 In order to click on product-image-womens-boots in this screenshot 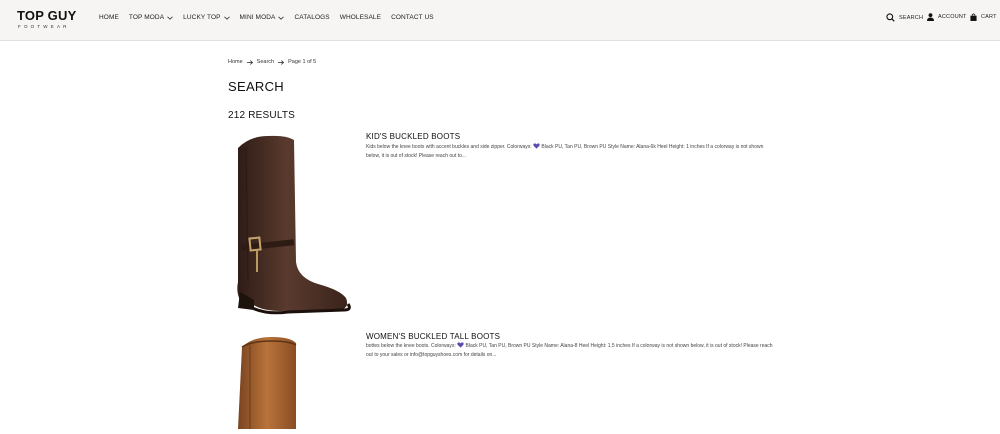, I will do `click(292, 381)`.